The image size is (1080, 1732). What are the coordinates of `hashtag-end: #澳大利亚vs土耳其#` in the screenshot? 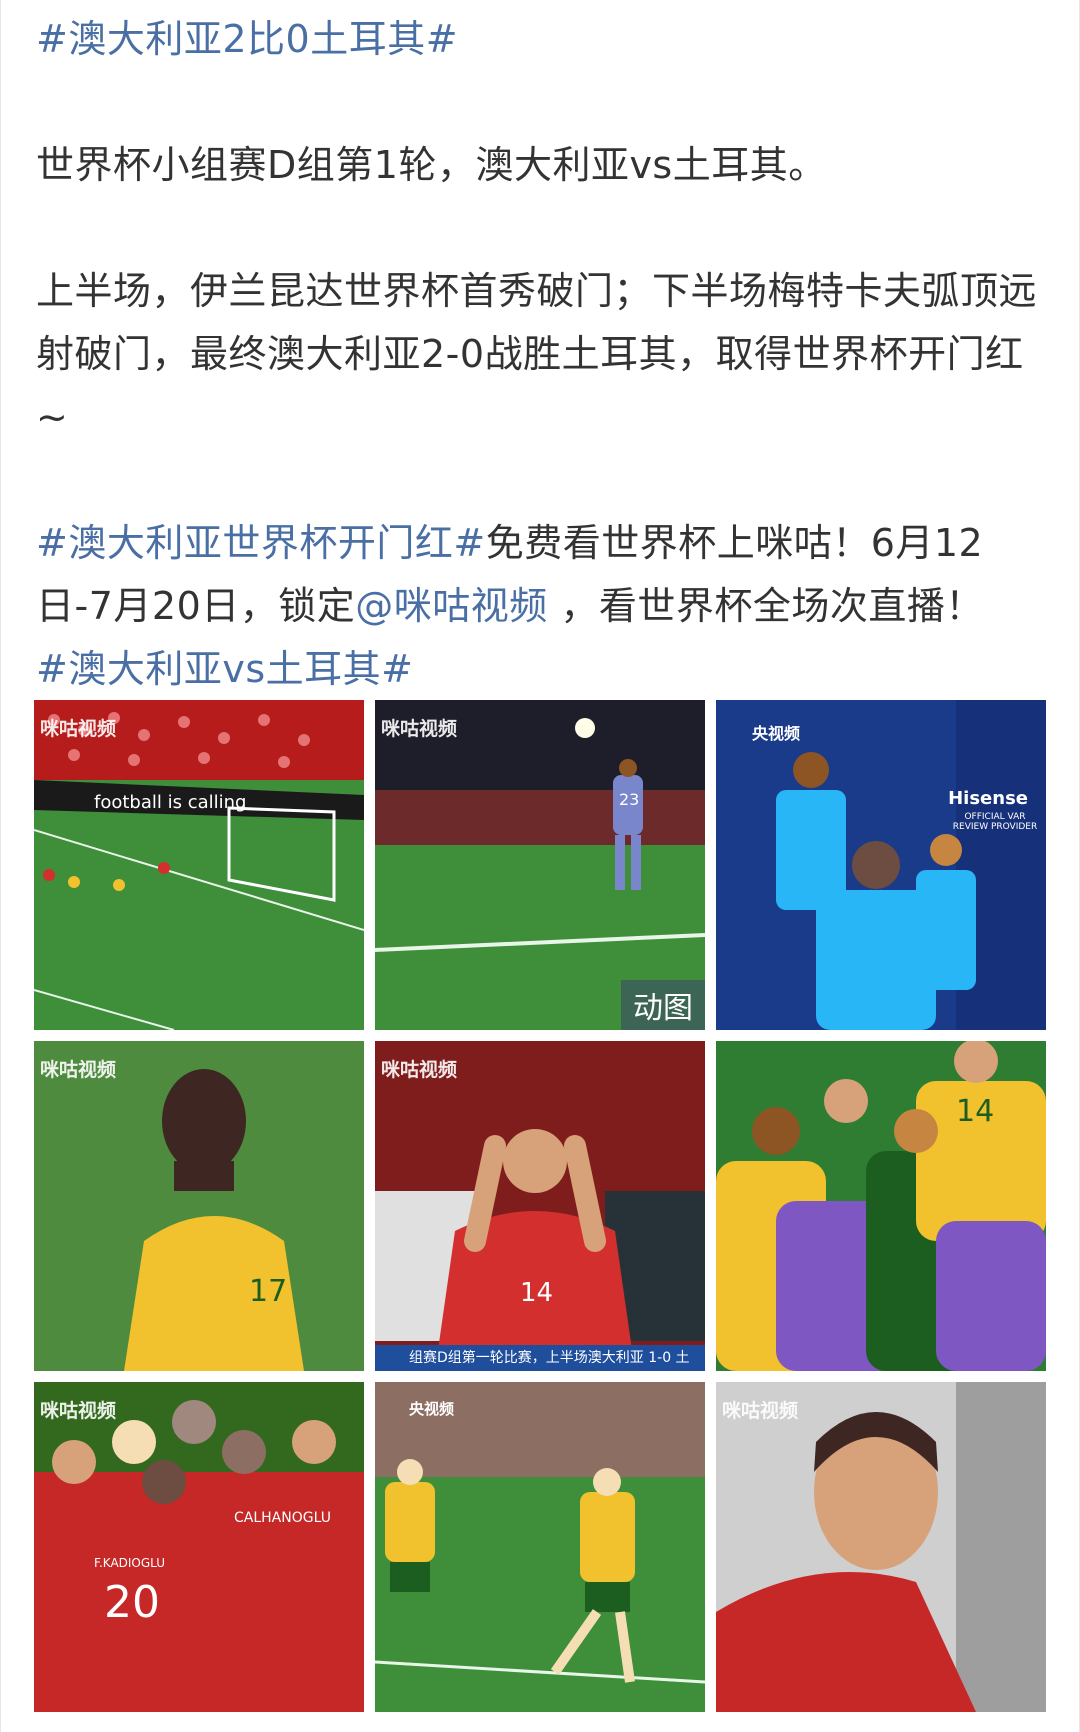 It's located at (224, 669).